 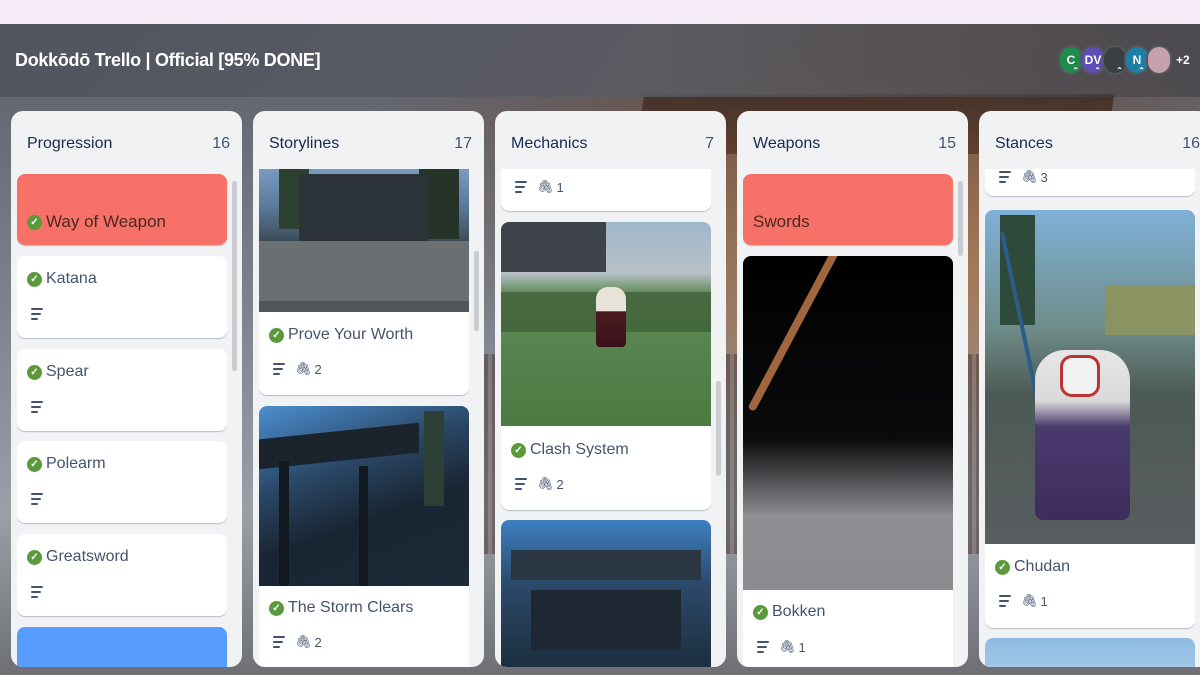 I want to click on card: ✓ Spear, so click(x=122, y=390).